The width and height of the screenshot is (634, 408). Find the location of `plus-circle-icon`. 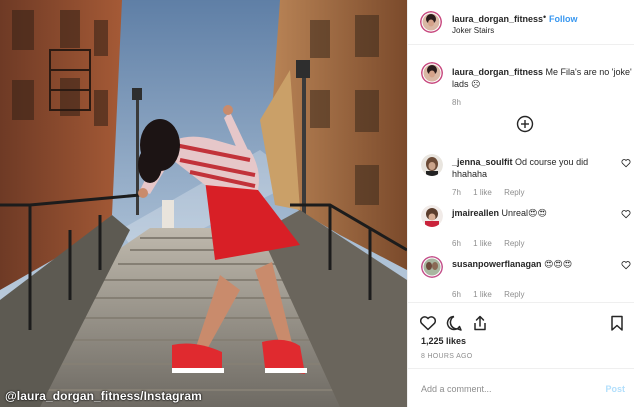

plus-circle-icon is located at coordinates (525, 124).